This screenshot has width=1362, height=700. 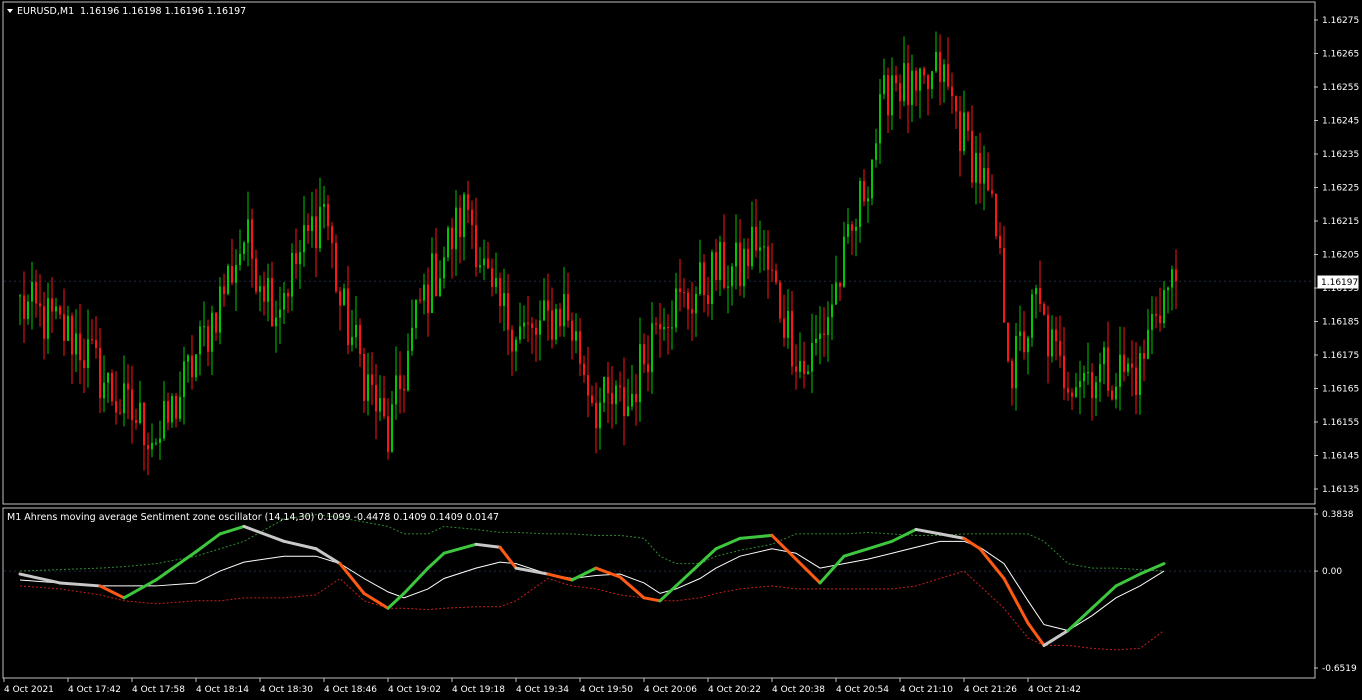 I want to click on osc-tick-label: 0.3838, so click(x=1338, y=515).